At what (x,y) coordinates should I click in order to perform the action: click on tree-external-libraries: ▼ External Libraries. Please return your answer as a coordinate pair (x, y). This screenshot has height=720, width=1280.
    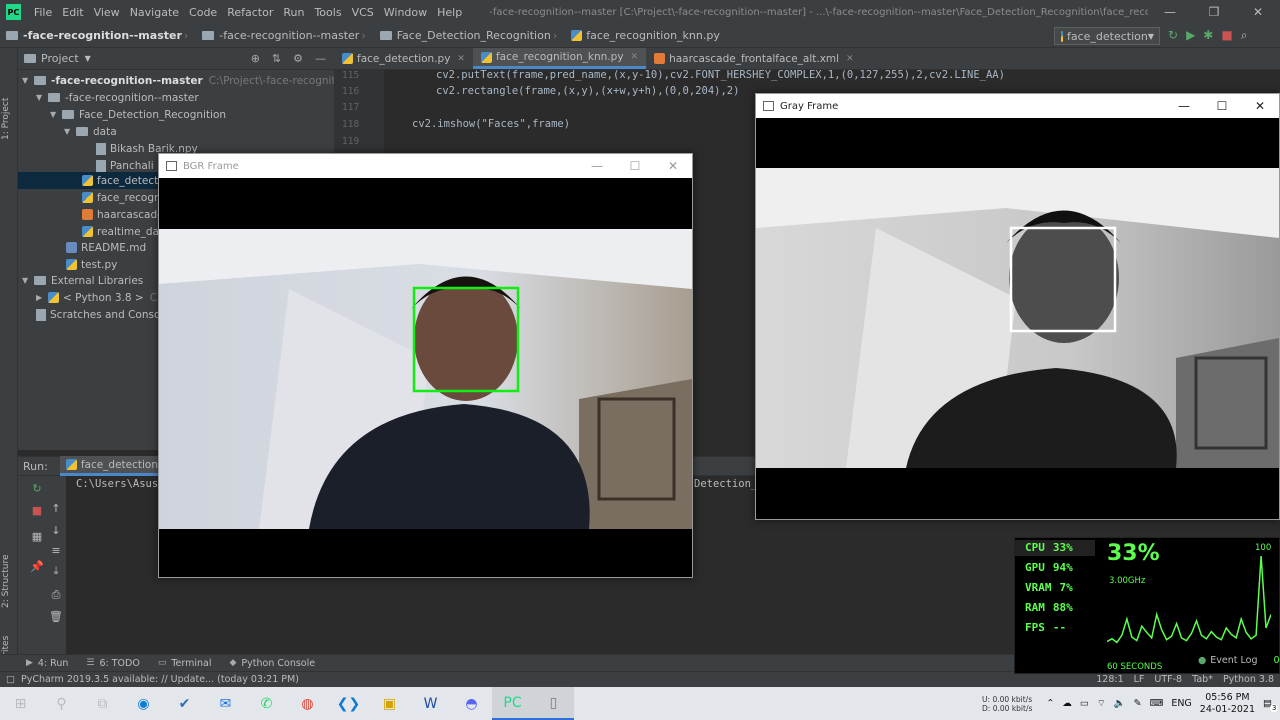
    Looking at the image, I should click on (82, 280).